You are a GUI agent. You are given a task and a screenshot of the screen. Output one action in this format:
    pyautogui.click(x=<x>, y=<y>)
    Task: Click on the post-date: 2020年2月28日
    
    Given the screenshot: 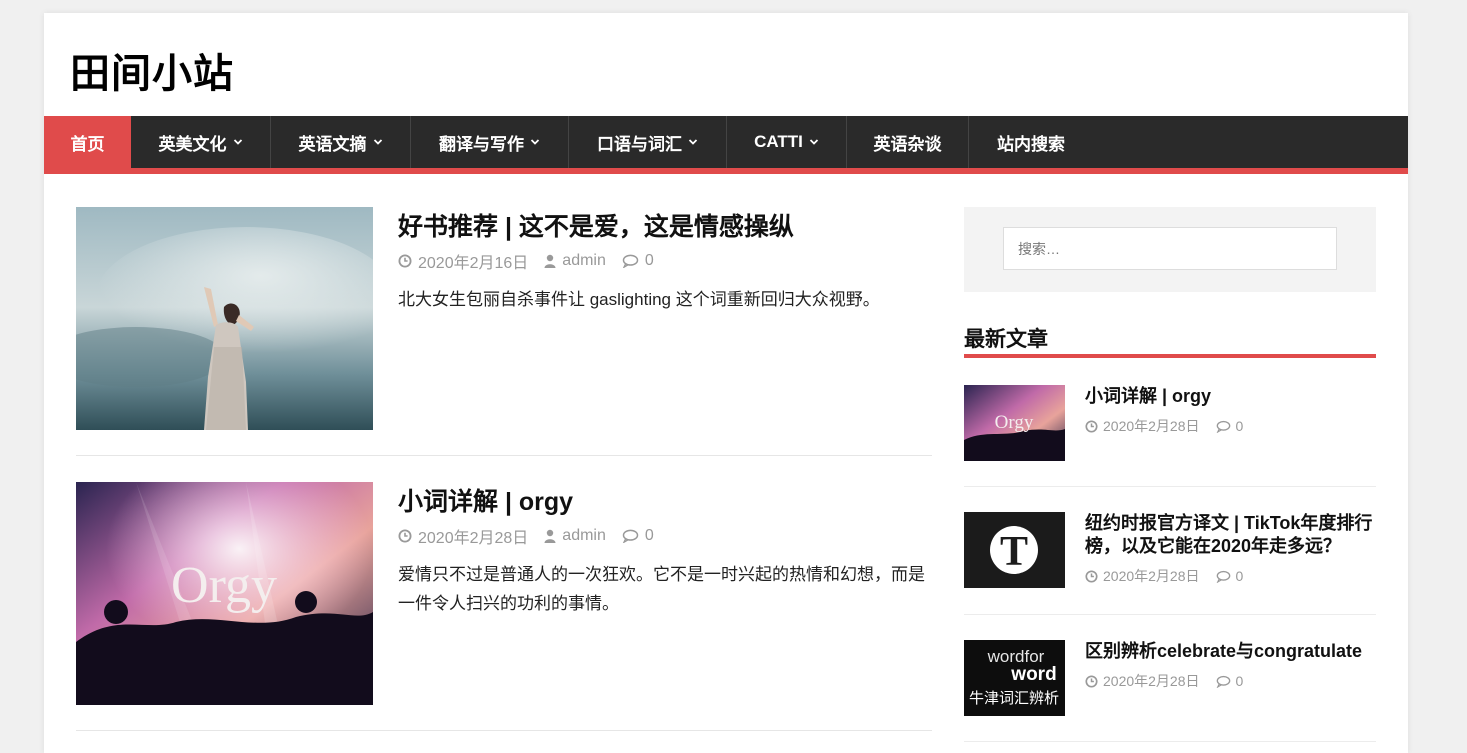 What is the action you would take?
    pyautogui.click(x=463, y=536)
    